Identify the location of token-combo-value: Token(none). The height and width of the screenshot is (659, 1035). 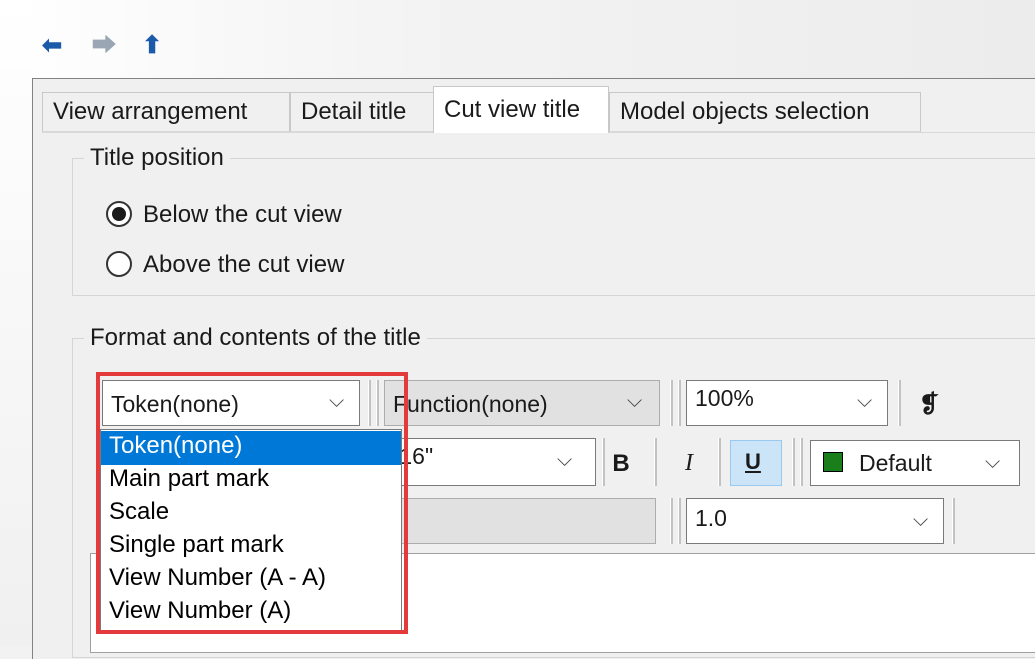
(175, 404).